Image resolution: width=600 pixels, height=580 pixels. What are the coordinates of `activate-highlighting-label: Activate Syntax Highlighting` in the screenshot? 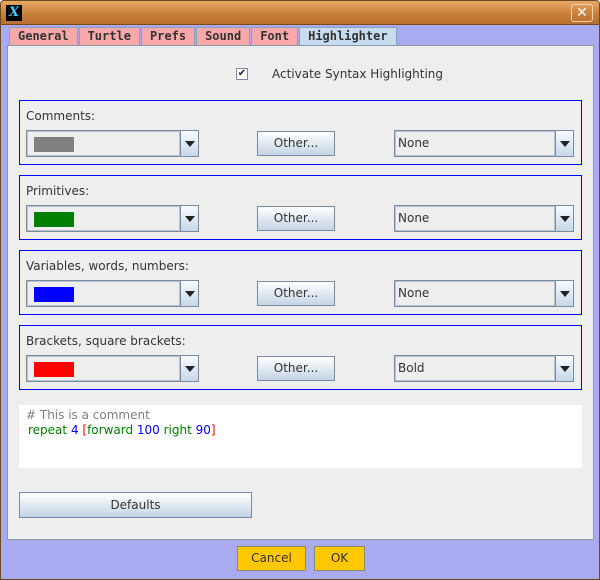 It's located at (358, 74).